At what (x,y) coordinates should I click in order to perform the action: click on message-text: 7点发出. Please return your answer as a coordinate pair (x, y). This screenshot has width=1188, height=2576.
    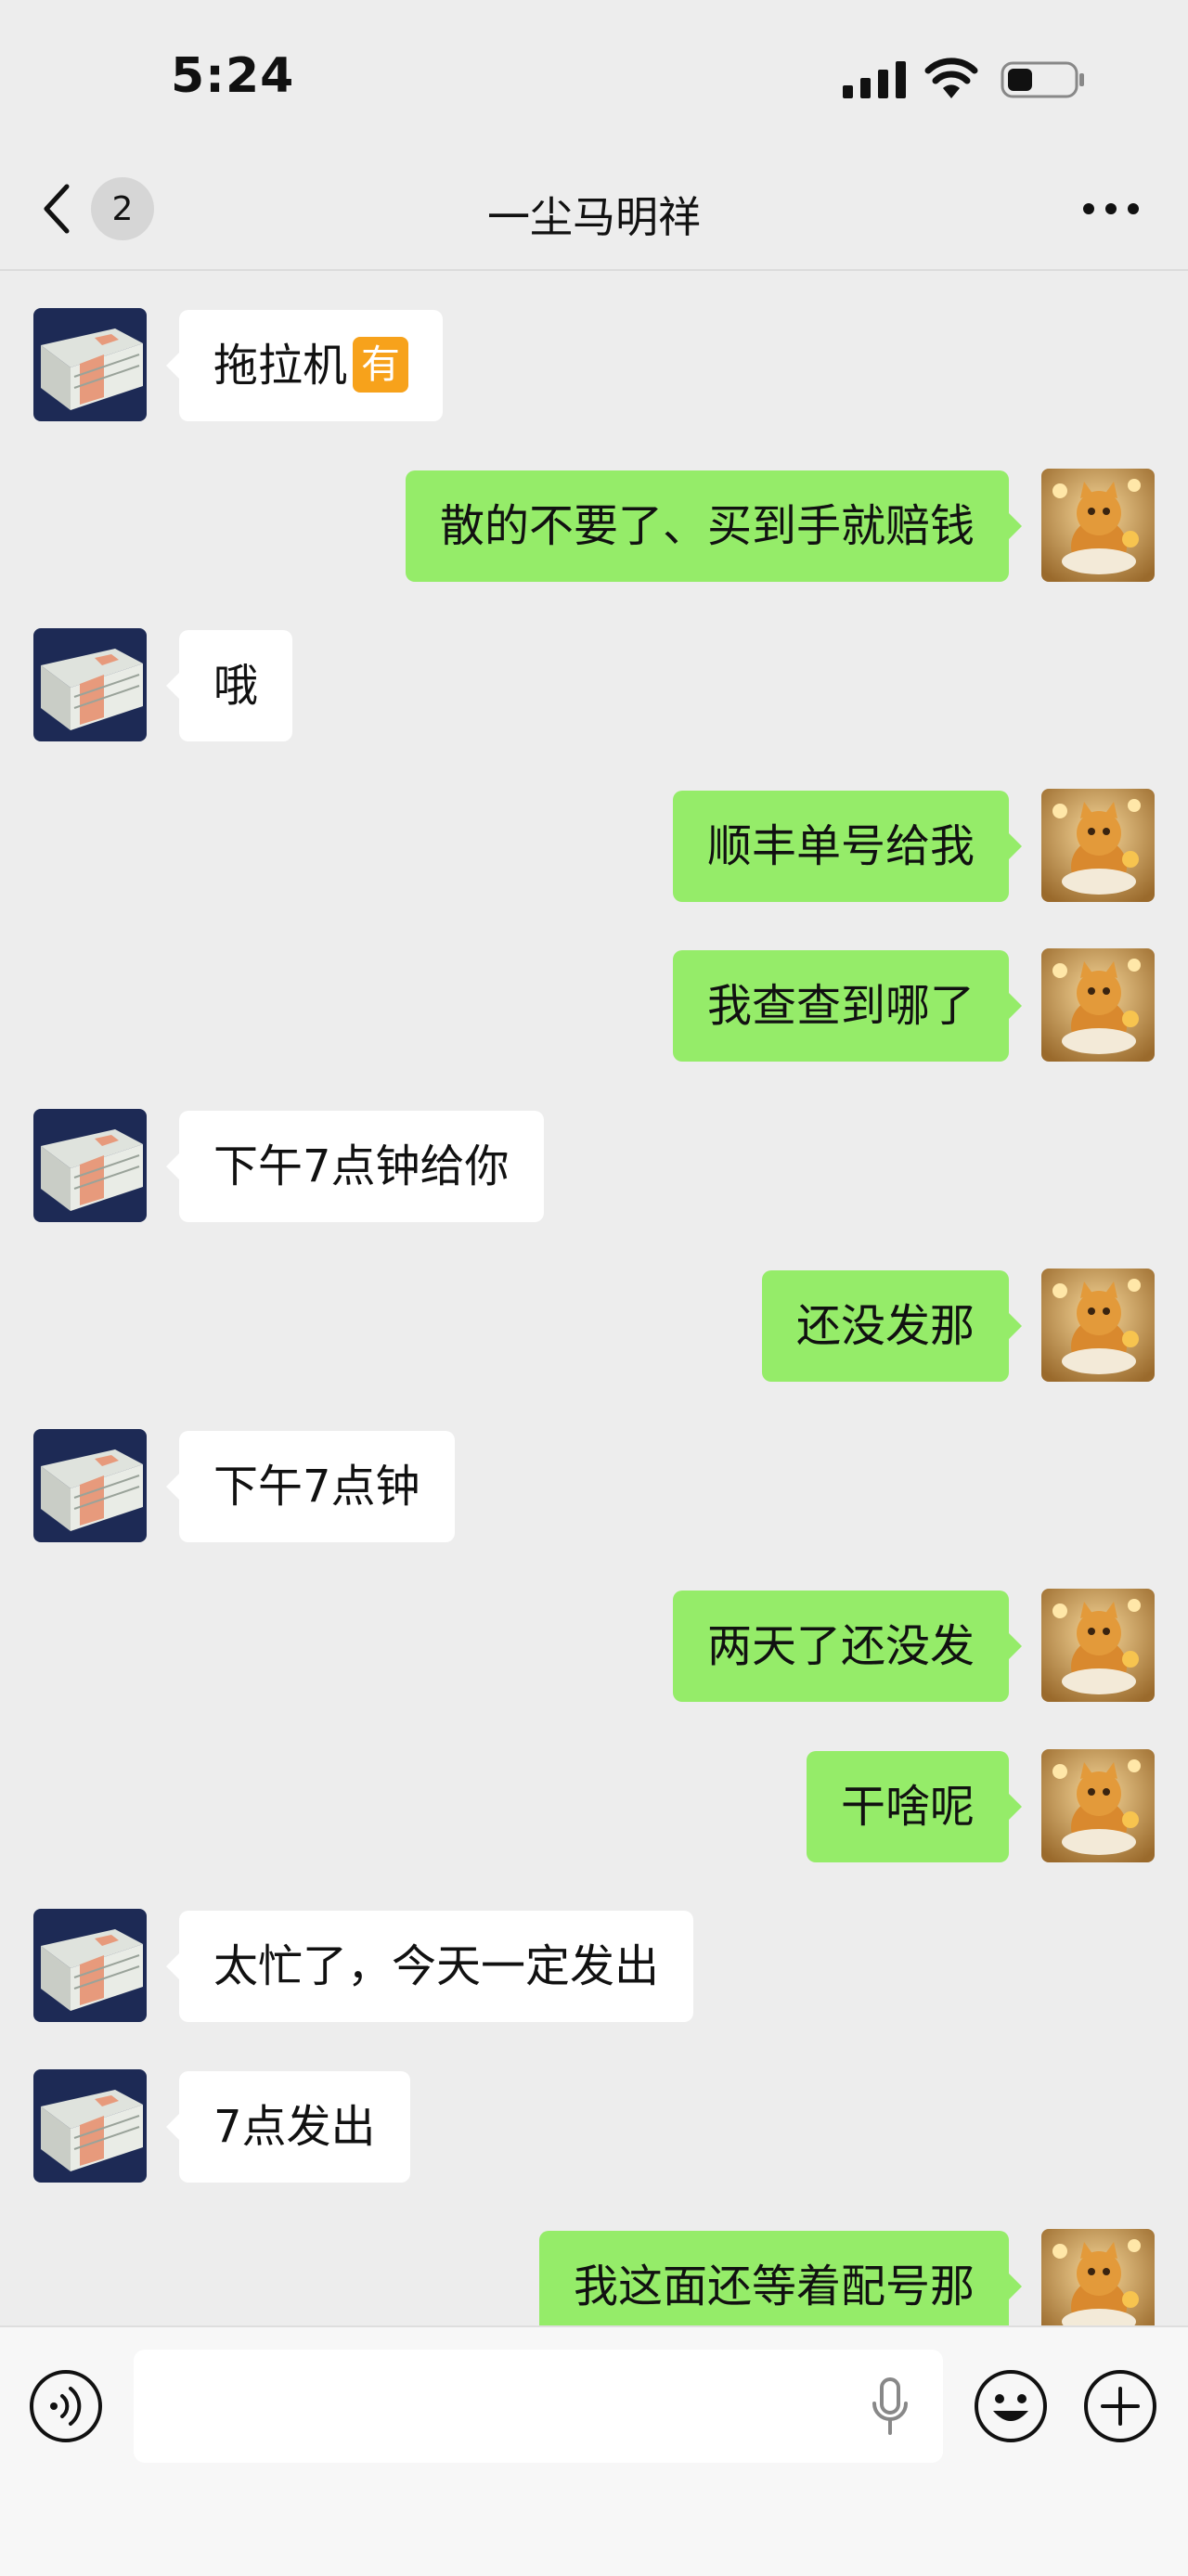
    Looking at the image, I should click on (294, 2126).